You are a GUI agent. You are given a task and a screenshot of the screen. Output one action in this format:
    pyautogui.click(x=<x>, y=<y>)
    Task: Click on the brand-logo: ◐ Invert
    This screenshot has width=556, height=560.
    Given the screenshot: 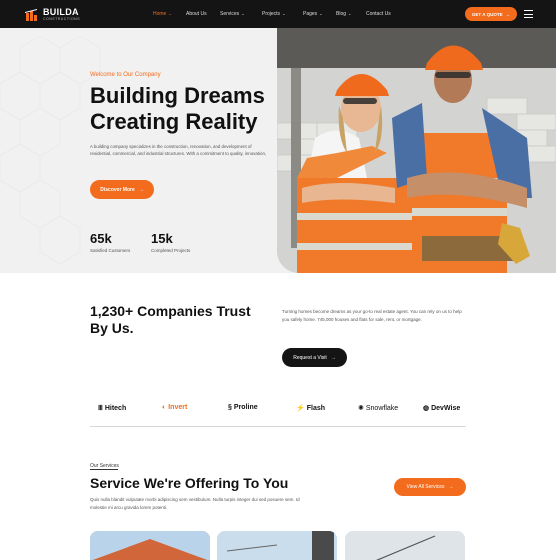 What is the action you would take?
    pyautogui.click(x=174, y=407)
    